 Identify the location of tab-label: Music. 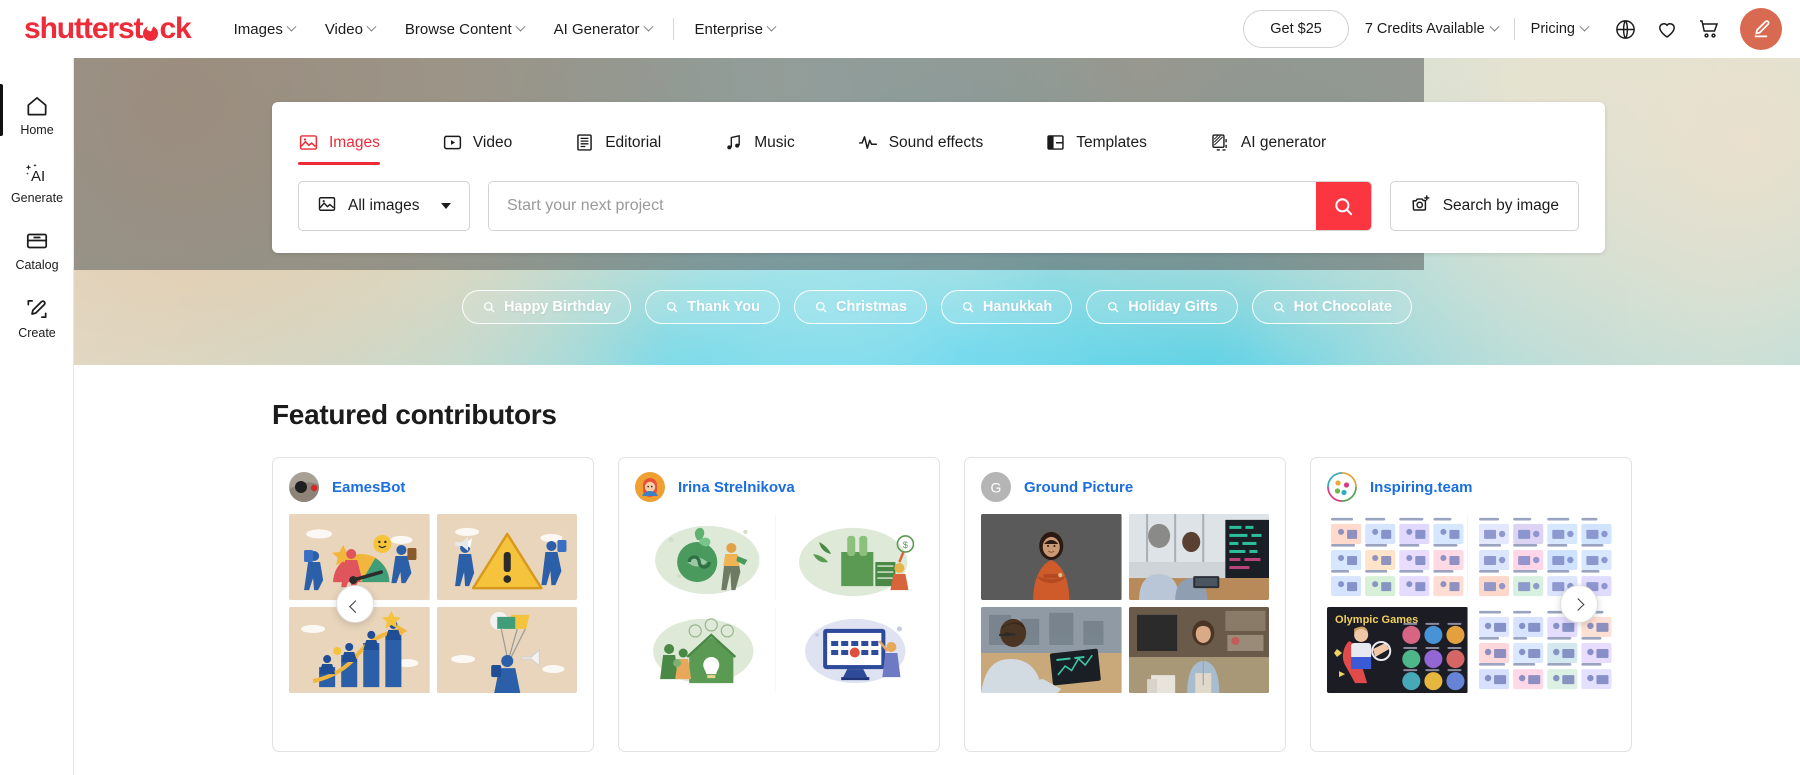
(774, 142).